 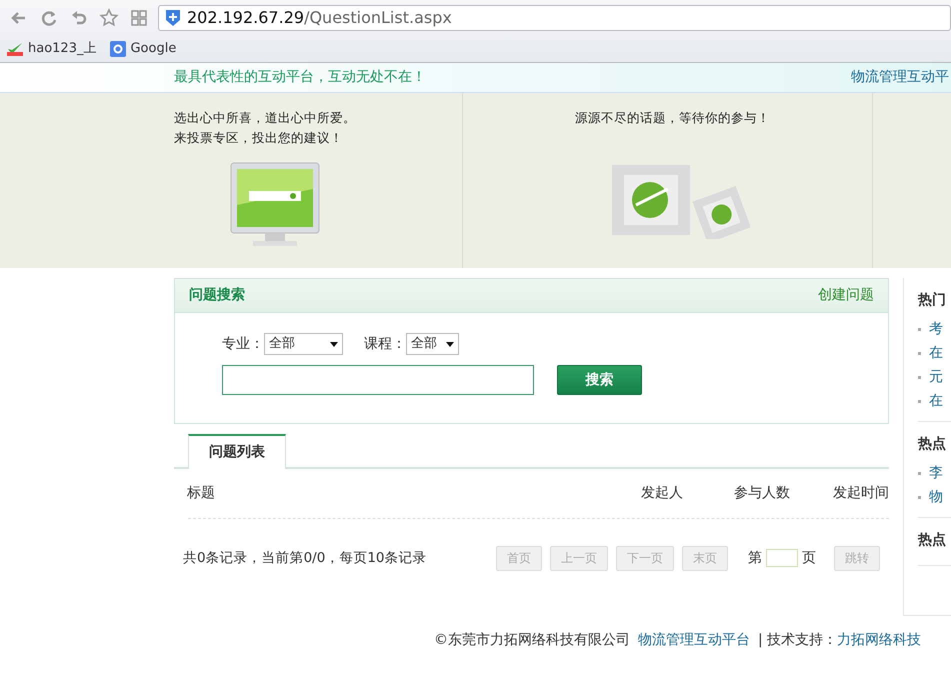 I want to click on slogan: 最具代表性的互动平台，互动无处不在！, so click(x=300, y=77).